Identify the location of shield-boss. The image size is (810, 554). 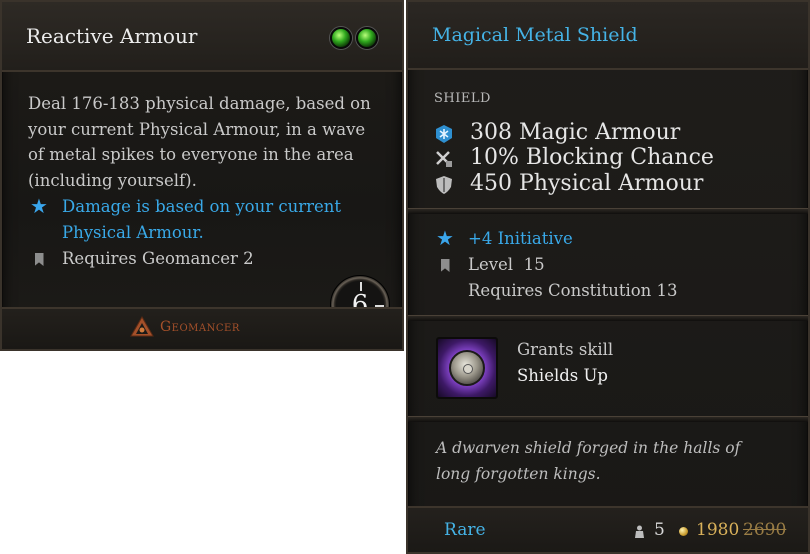
(468, 369).